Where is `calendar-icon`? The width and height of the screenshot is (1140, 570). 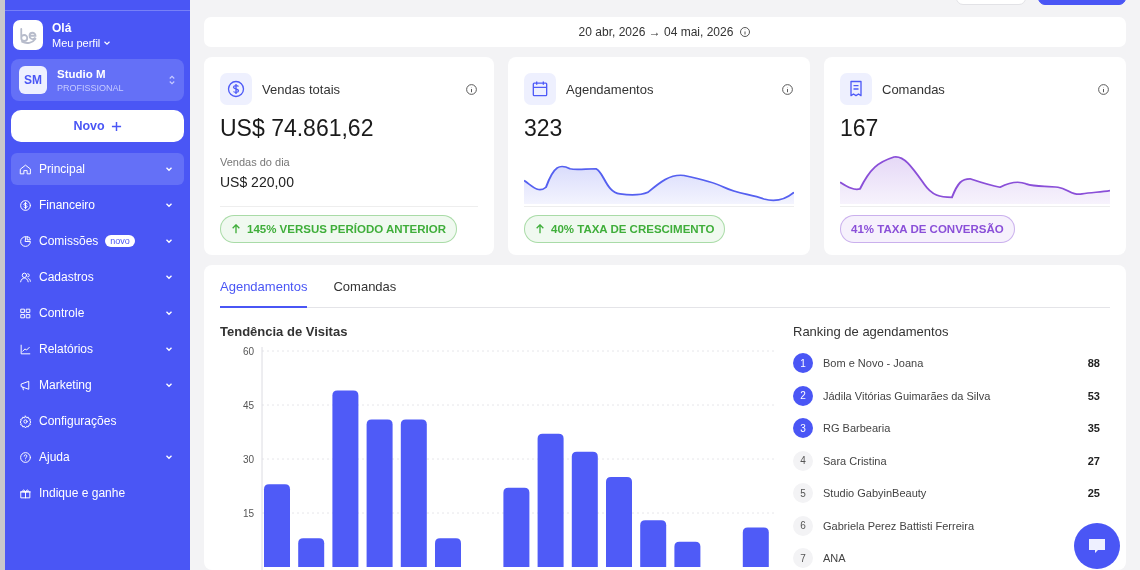 calendar-icon is located at coordinates (540, 89).